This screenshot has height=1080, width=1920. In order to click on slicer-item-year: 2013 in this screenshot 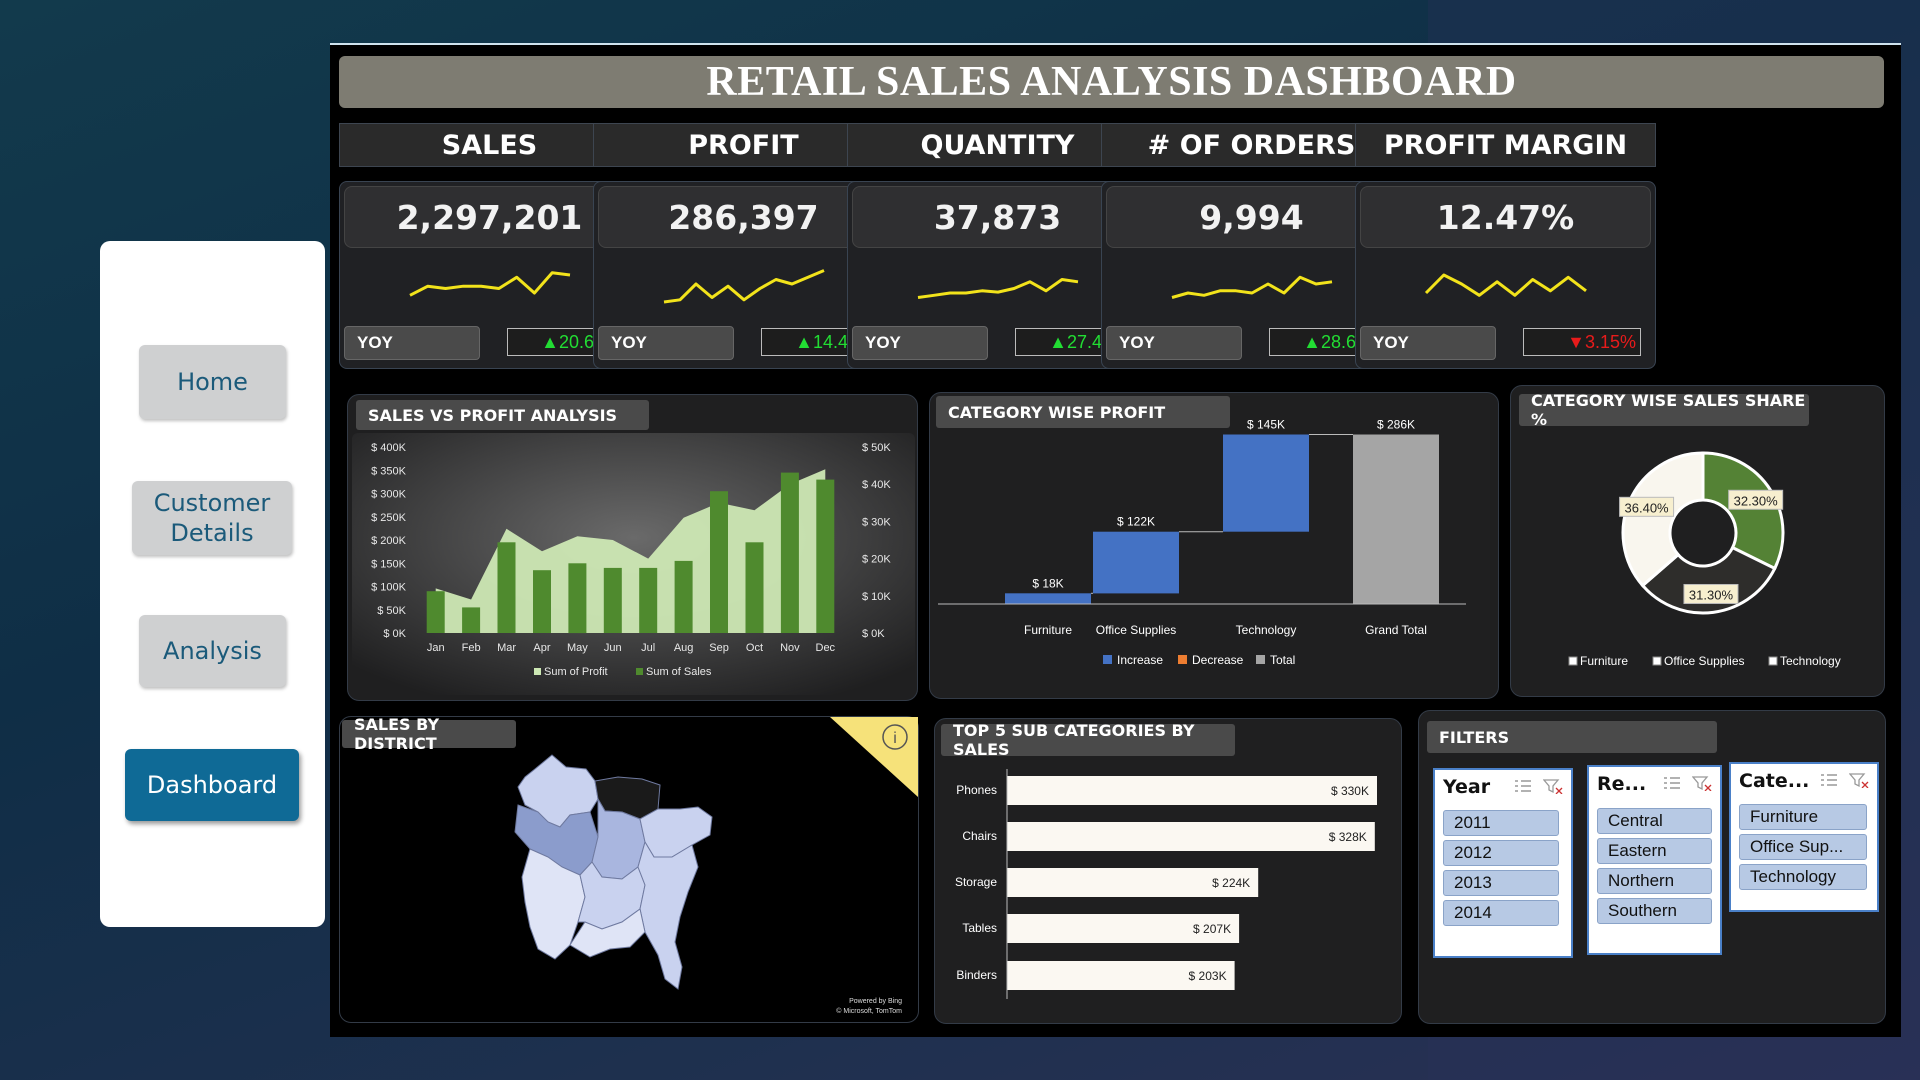, I will do `click(1501, 883)`.